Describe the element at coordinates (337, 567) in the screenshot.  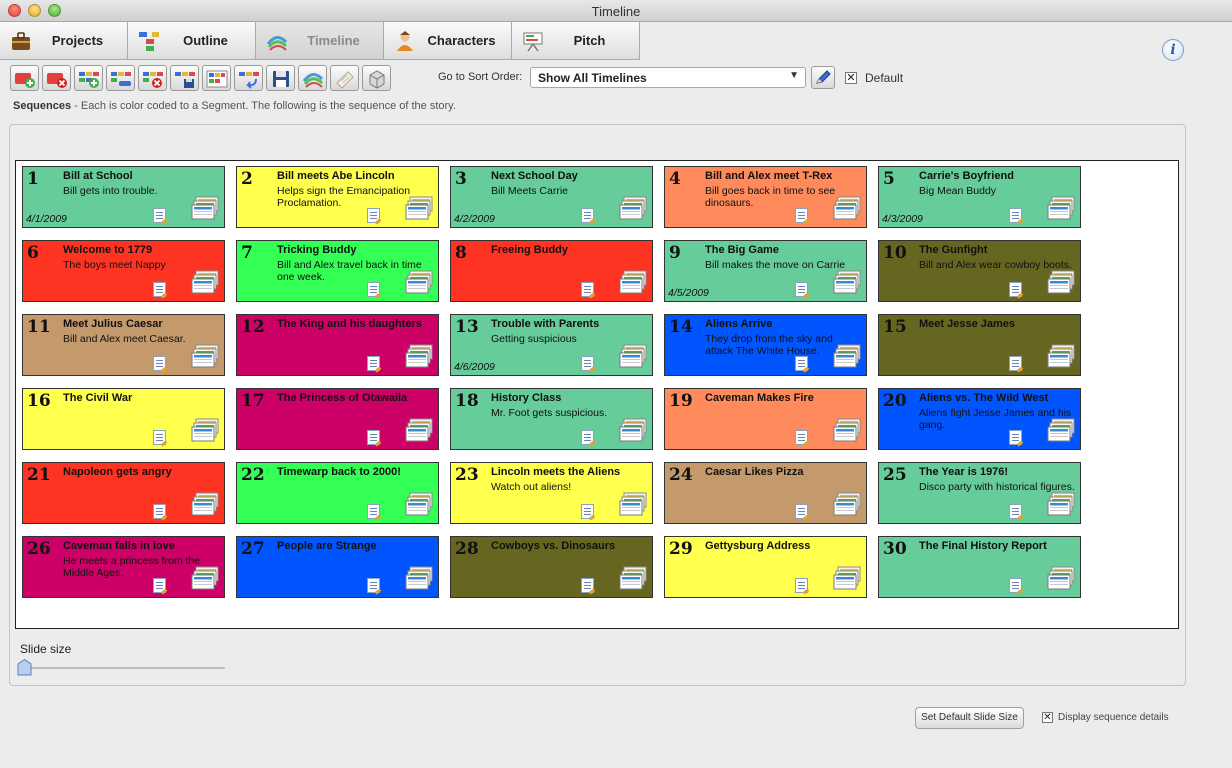
I see `sequence-card: 27 People are Strange` at that location.